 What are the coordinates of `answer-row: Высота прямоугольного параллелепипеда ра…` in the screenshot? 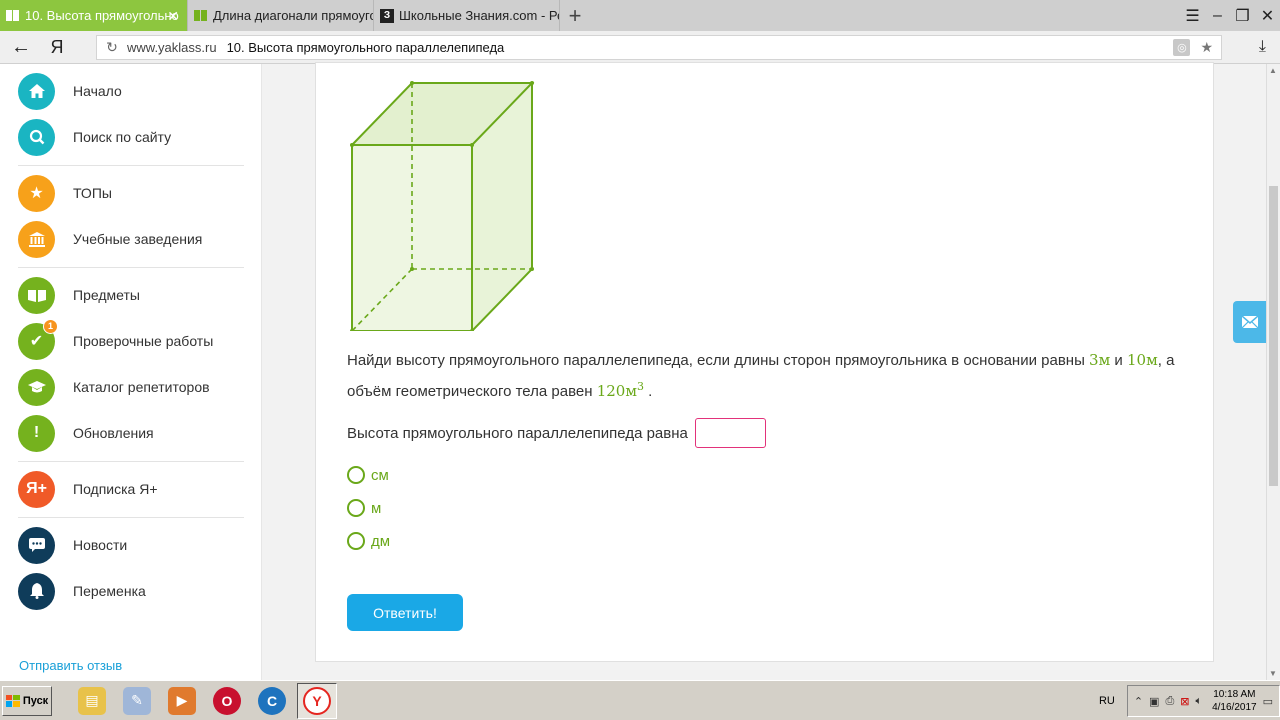 It's located at (556, 433).